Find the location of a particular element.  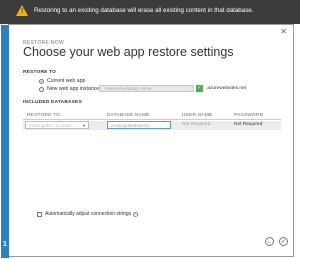

auto-adjust-label: Automatically adjust connection strings is located at coordinates (88, 214).